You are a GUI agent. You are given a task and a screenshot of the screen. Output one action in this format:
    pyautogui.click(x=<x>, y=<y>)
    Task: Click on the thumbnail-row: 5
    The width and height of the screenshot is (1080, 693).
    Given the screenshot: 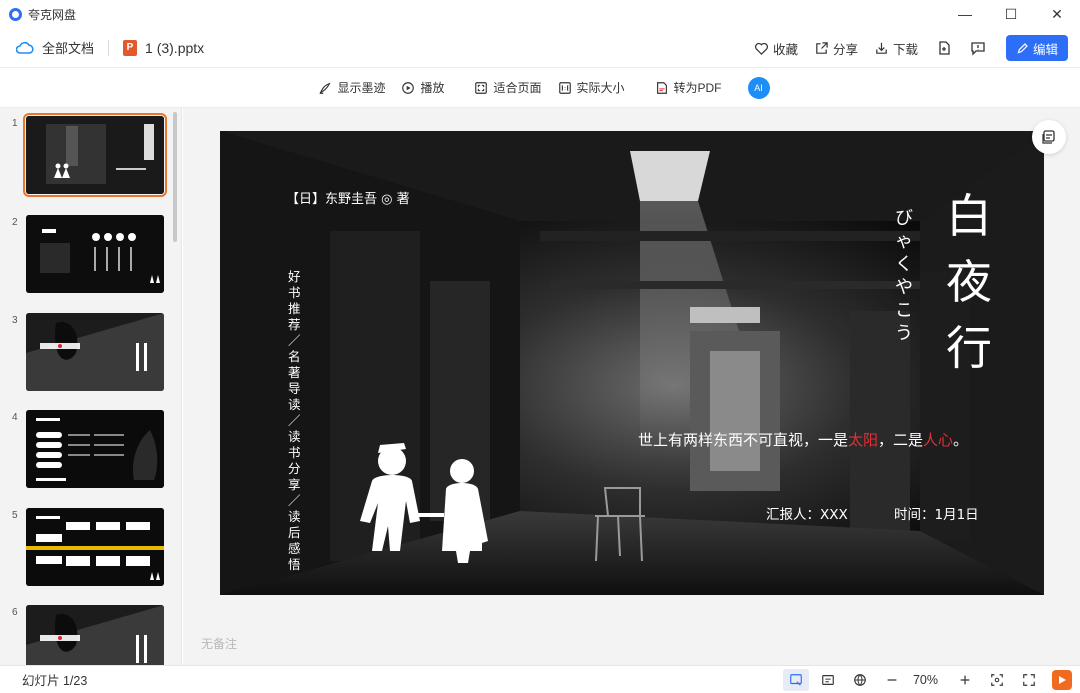 What is the action you would take?
    pyautogui.click(x=85, y=548)
    